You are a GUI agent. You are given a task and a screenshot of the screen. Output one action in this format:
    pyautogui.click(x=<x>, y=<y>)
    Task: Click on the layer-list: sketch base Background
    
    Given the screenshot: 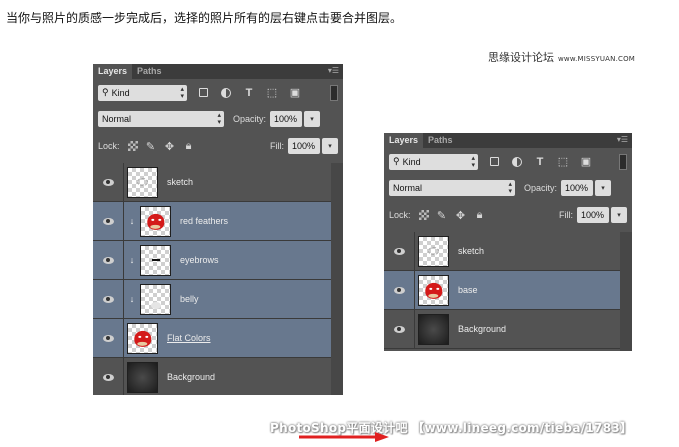 What is the action you would take?
    pyautogui.click(x=502, y=290)
    